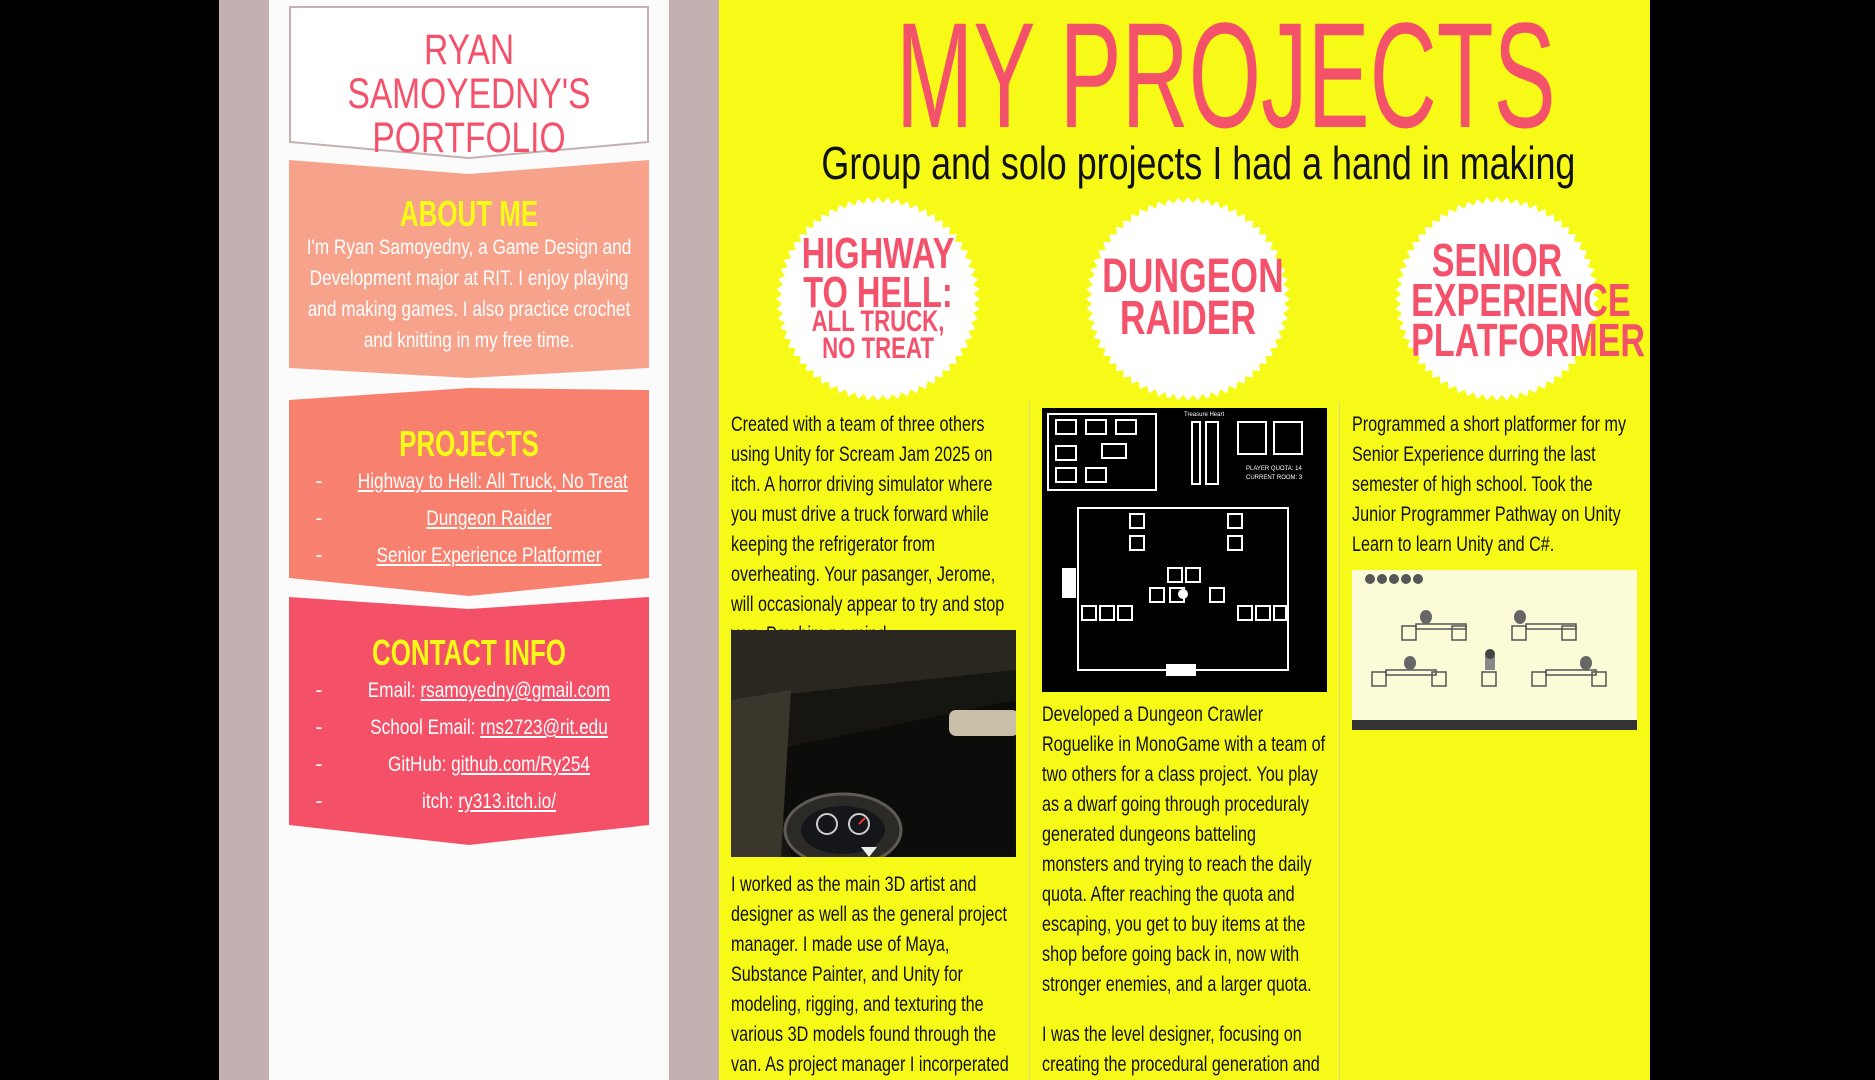 This screenshot has height=1080, width=1875. Describe the element at coordinates (440, 801) in the screenshot. I see `contact-label: itch:` at that location.